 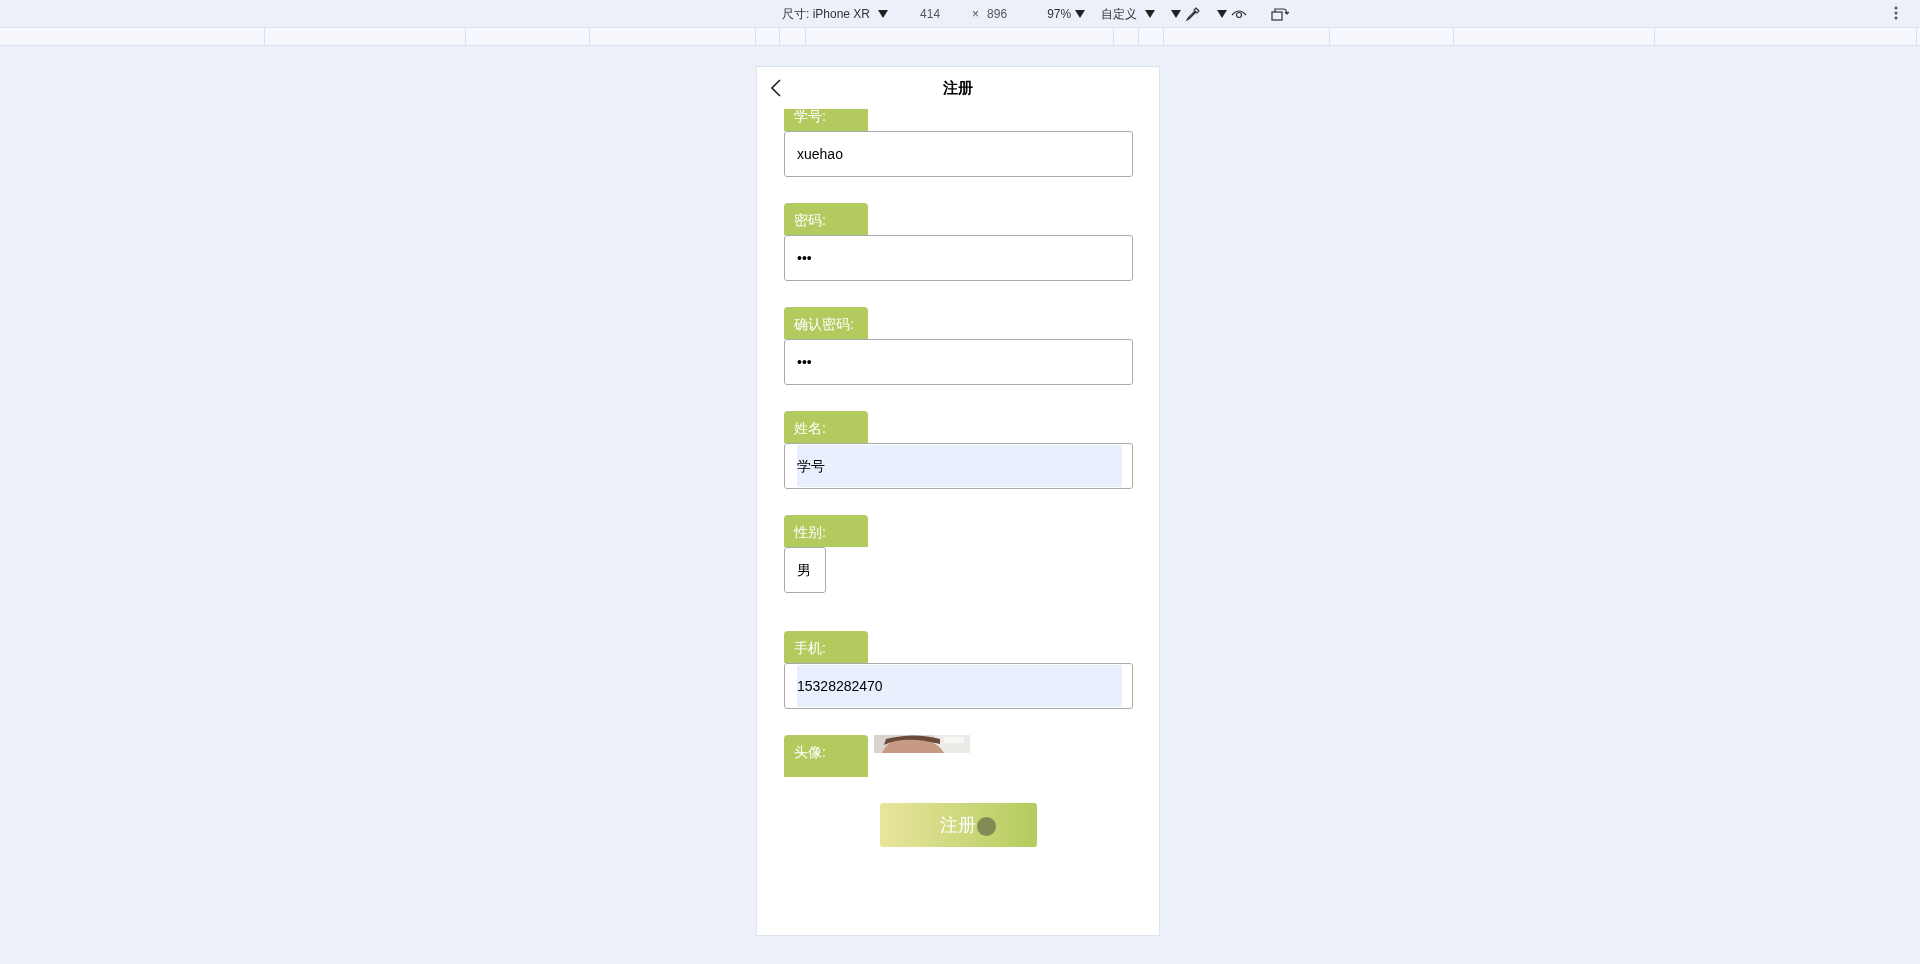 I want to click on field-label: 性别:, so click(x=826, y=531).